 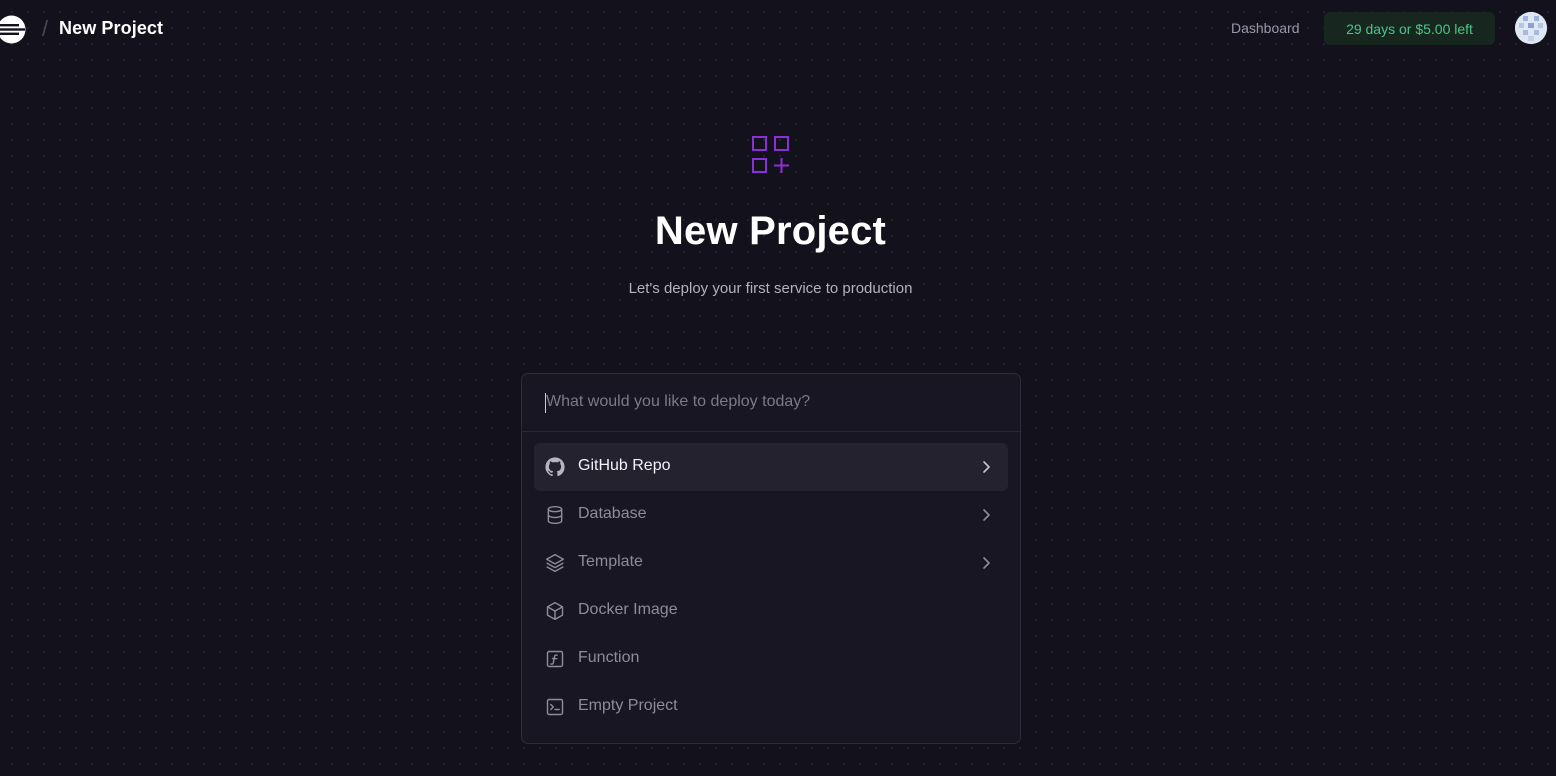 I want to click on option-label: Function, so click(x=609, y=657).